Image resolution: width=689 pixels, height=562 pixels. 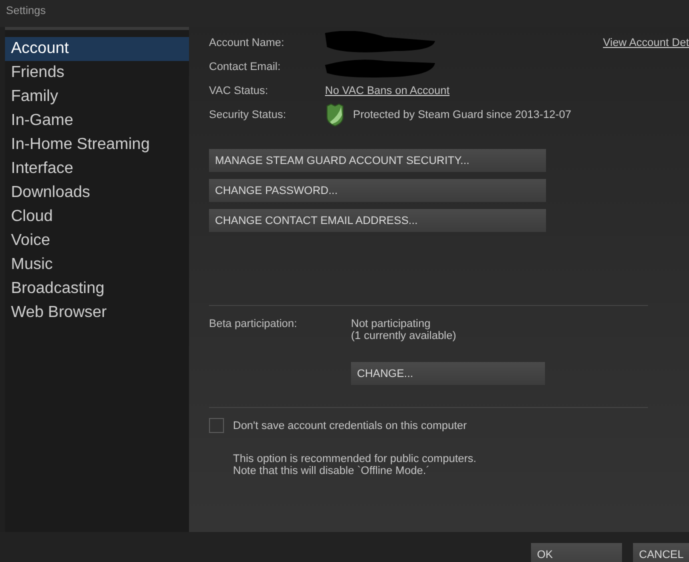 What do you see at coordinates (576, 552) in the screenshot?
I see `dialog-button: OK` at bounding box center [576, 552].